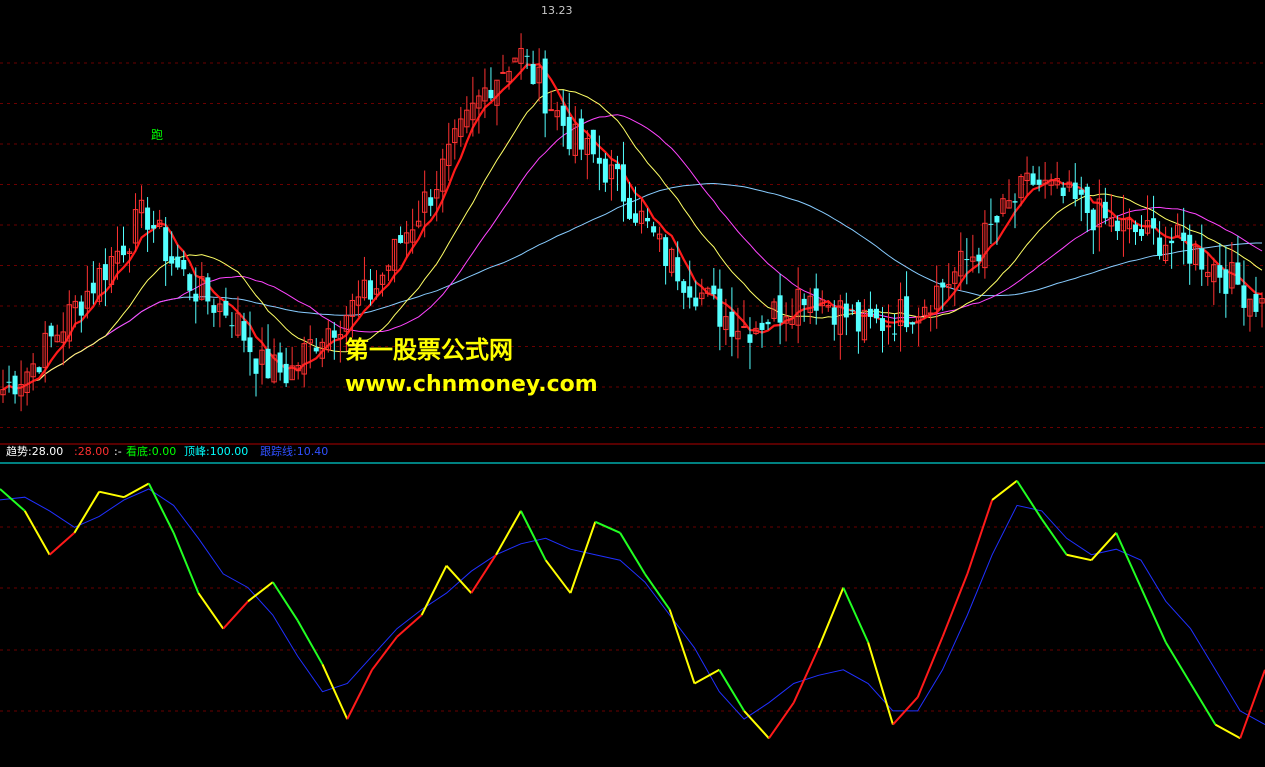 This screenshot has width=1265, height=767. What do you see at coordinates (557, 10) in the screenshot?
I see `high-price-label: 13.23` at bounding box center [557, 10].